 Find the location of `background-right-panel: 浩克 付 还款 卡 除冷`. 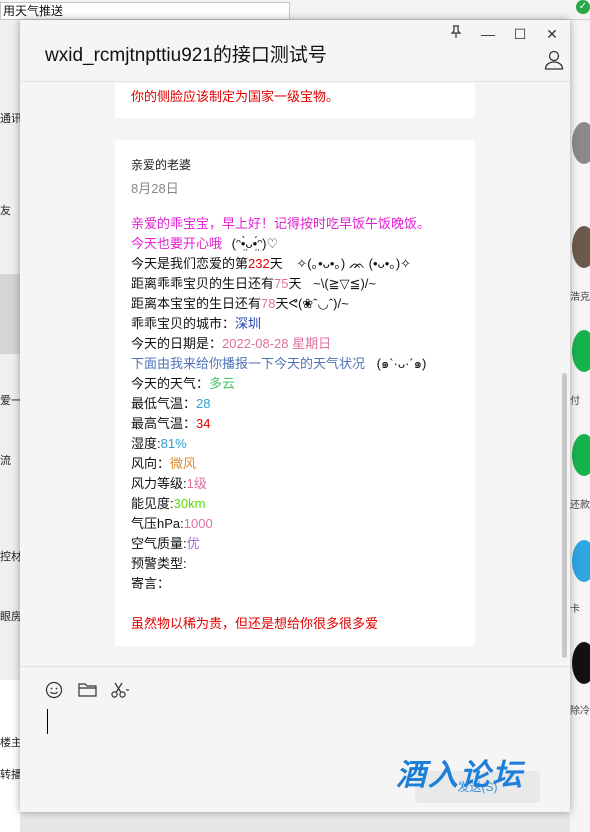

background-right-panel: 浩克 付 还款 卡 除冷 is located at coordinates (580, 426).